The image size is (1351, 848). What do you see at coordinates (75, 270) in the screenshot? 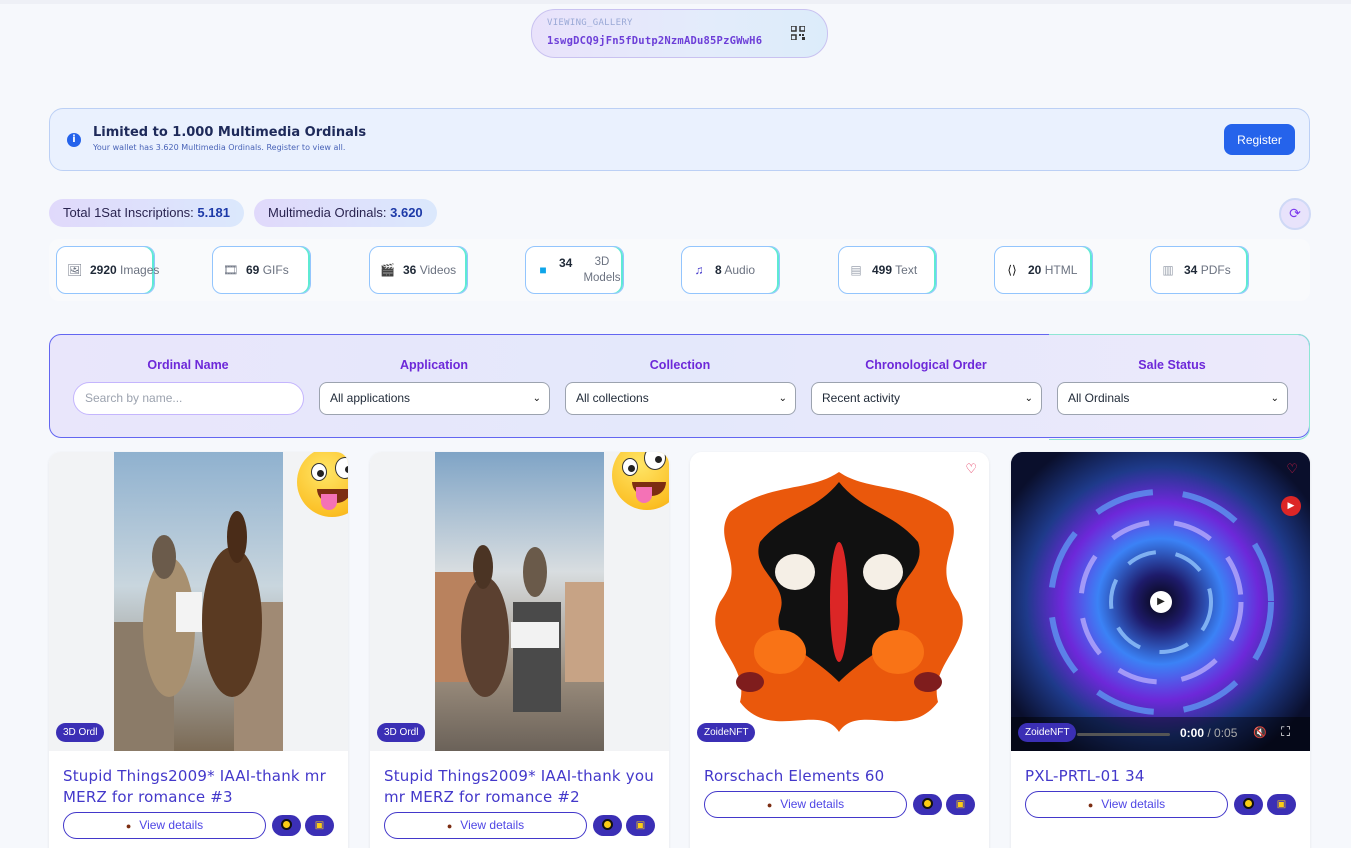
I see `image-icon: 🖼` at bounding box center [75, 270].